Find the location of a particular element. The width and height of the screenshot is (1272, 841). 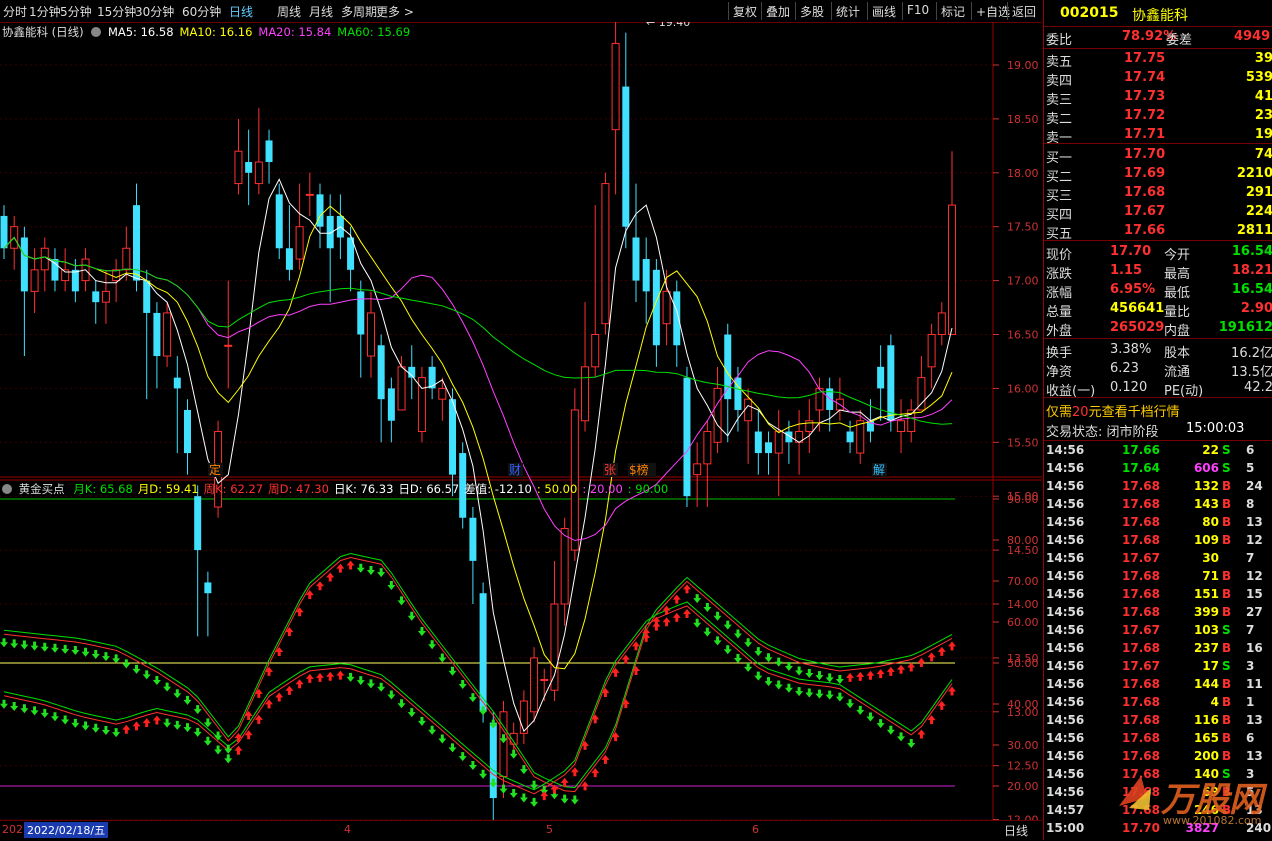

tick-row: 14:56 17.67 103 S 7 is located at coordinates (1150, 630).